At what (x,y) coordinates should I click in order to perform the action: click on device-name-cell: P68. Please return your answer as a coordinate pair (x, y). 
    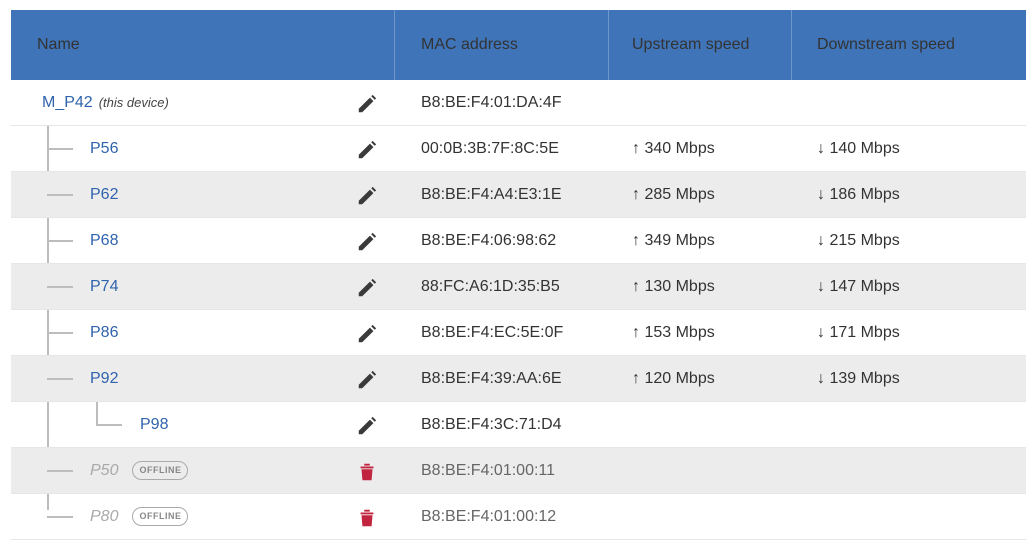
    Looking at the image, I should click on (104, 241).